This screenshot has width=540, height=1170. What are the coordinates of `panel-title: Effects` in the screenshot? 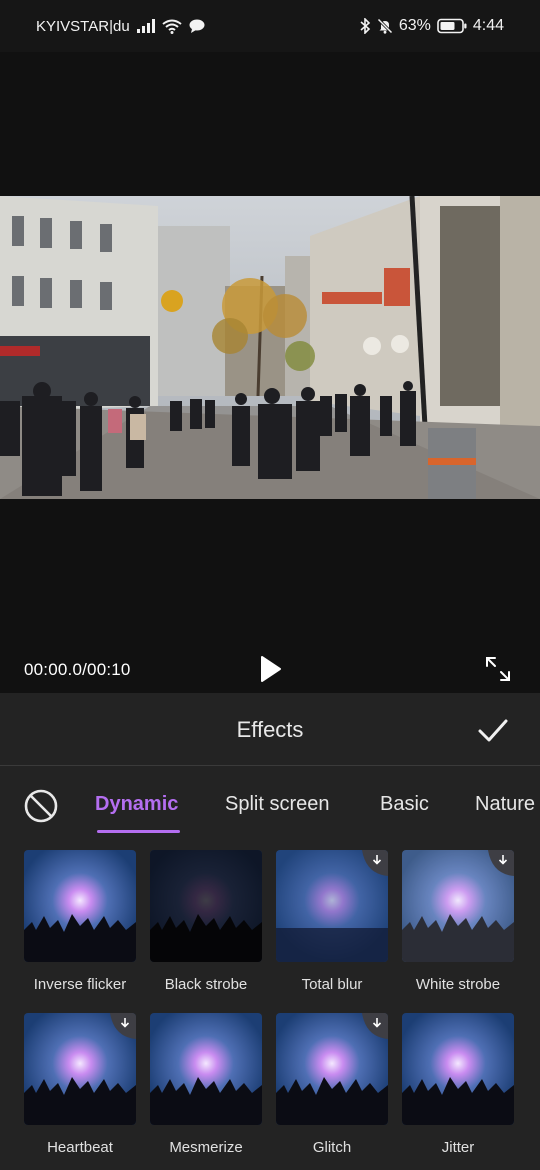 It's located at (270, 729).